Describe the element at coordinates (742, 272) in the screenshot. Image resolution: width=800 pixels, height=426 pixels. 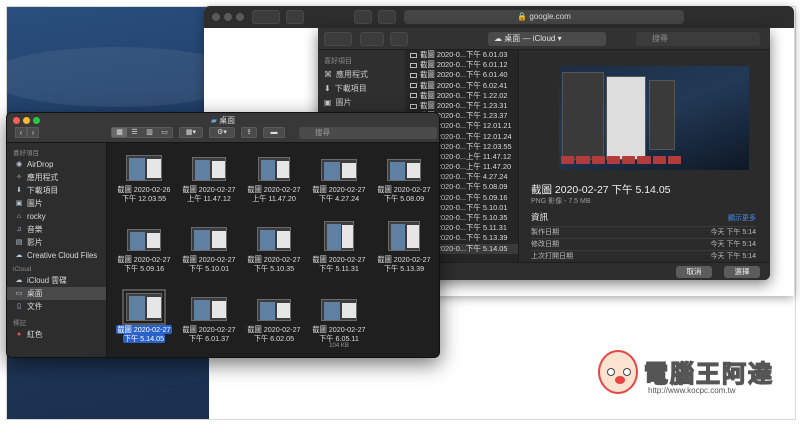
I see `choose-button: 選擇` at that location.